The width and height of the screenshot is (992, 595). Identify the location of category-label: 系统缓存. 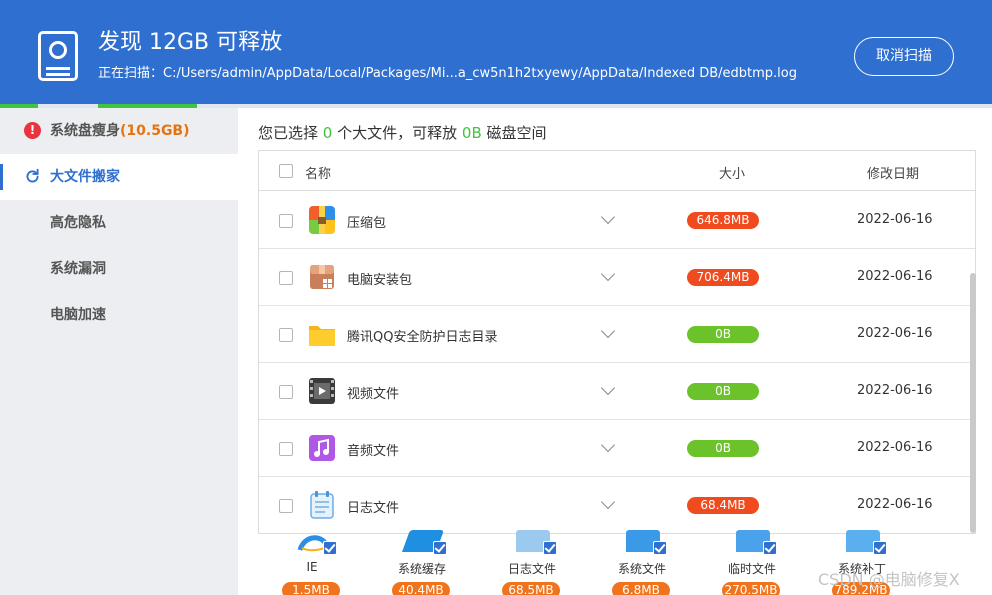
(421, 569).